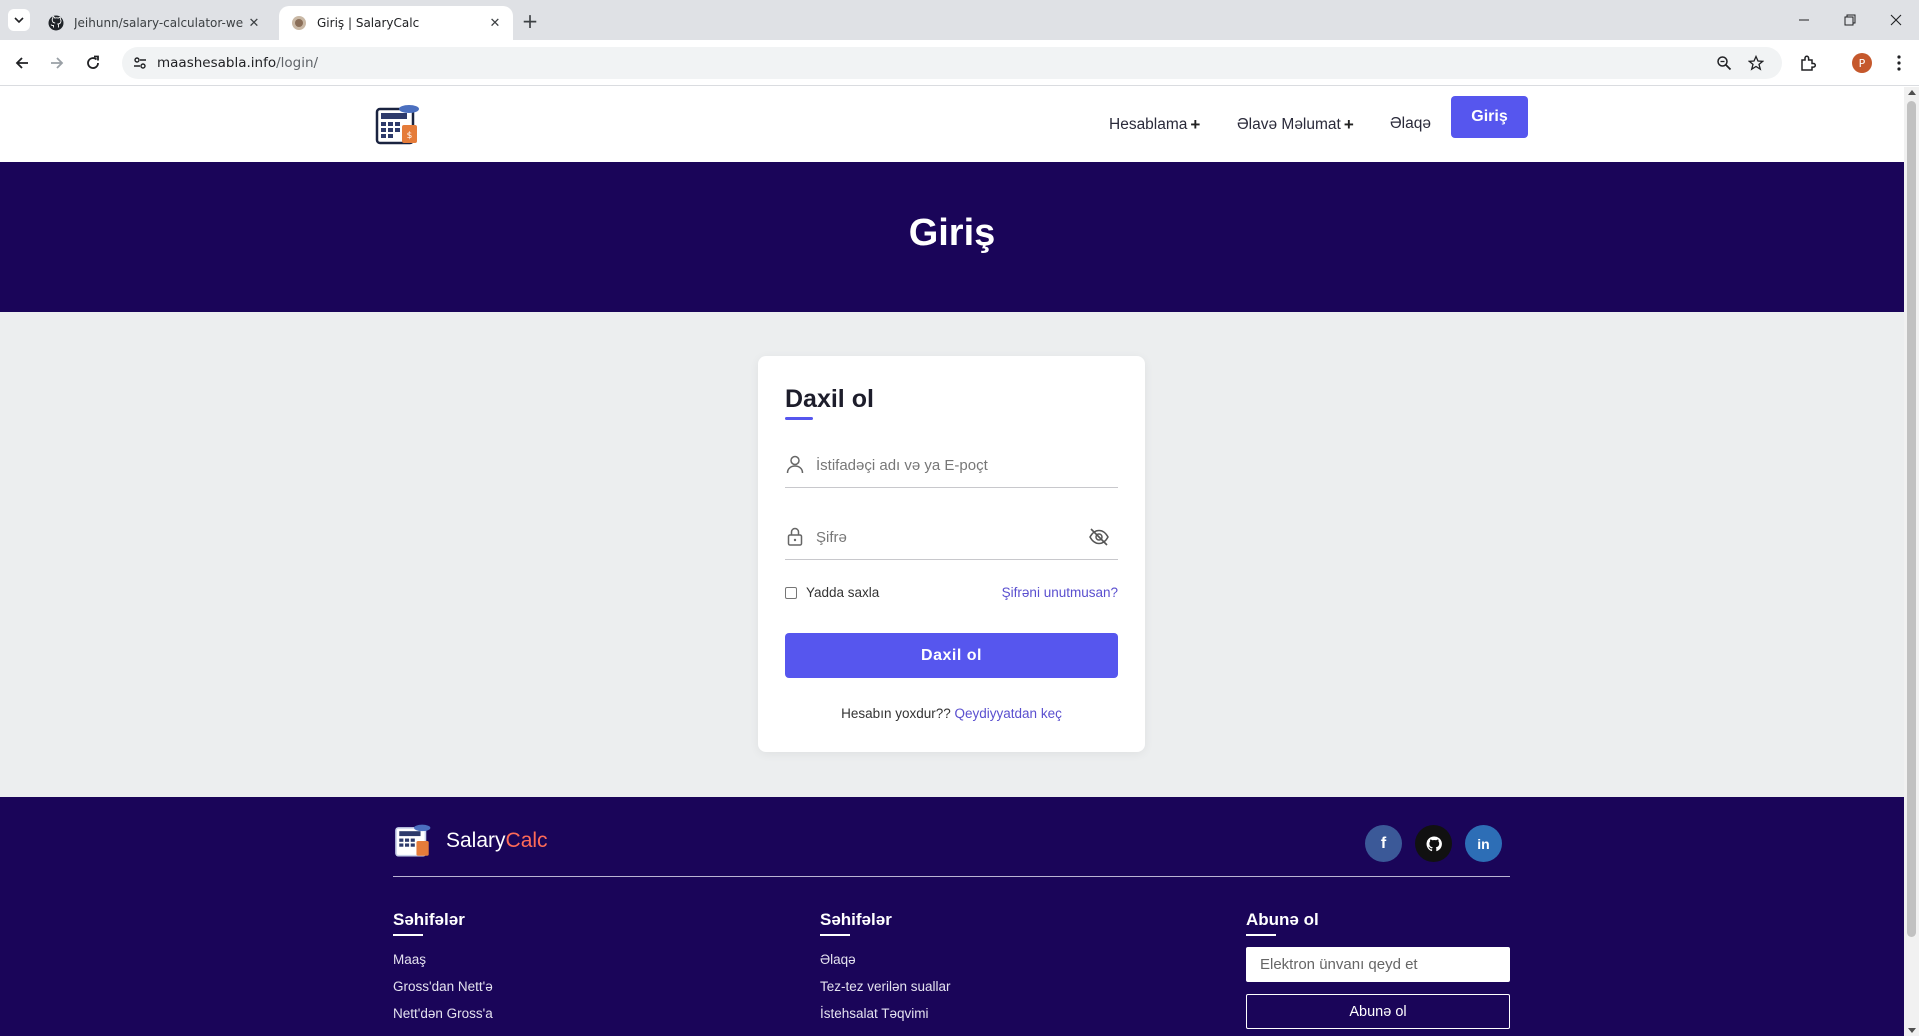  What do you see at coordinates (951, 655) in the screenshot?
I see `login-submit-button: Daxil ol` at bounding box center [951, 655].